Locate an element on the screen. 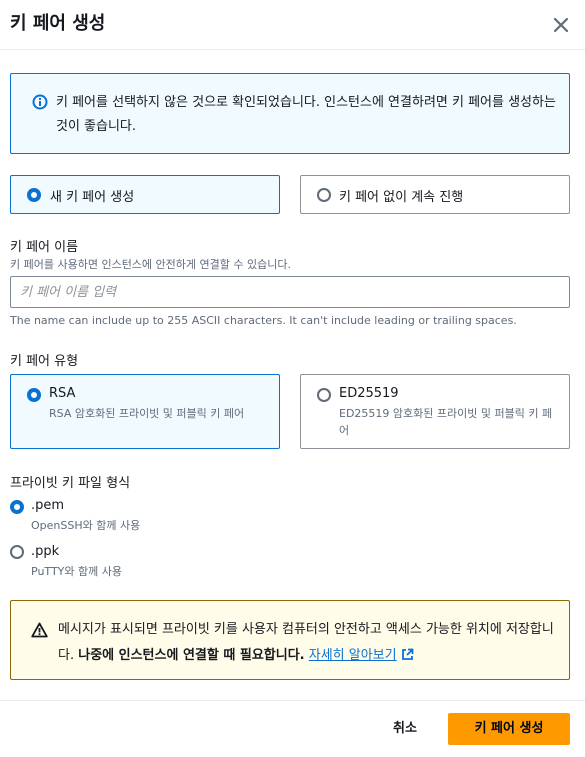 Image resolution: width=585 pixels, height=757 pixels. ppk-label: .ppk is located at coordinates (45, 551).